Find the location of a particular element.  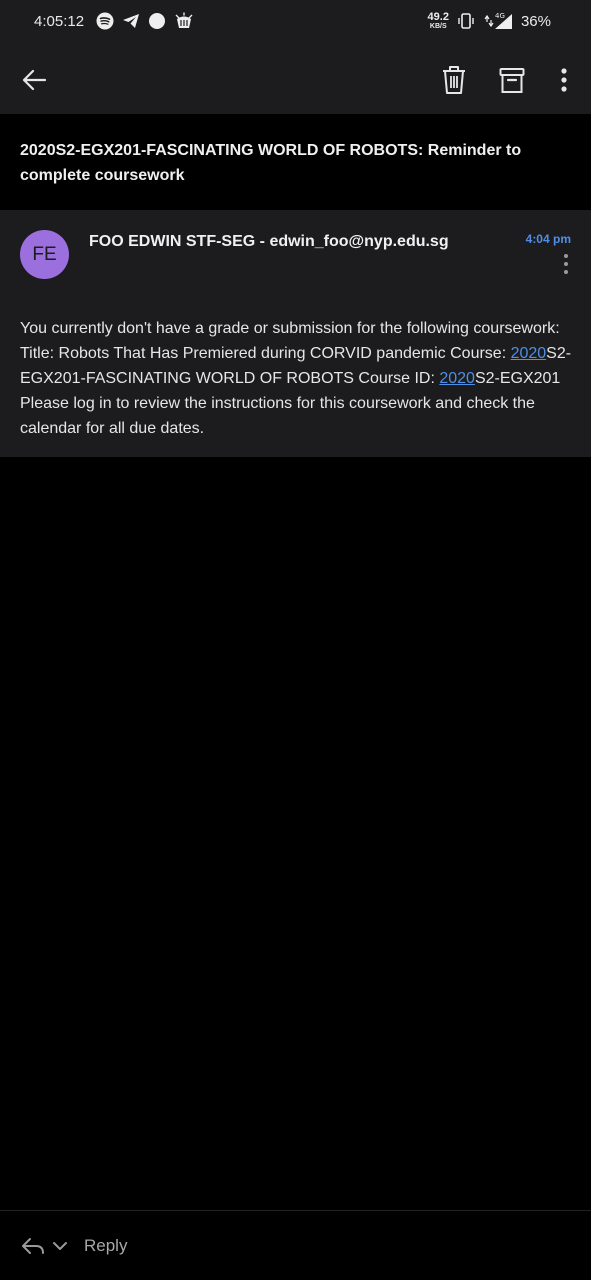

telegram-icon is located at coordinates (131, 21).